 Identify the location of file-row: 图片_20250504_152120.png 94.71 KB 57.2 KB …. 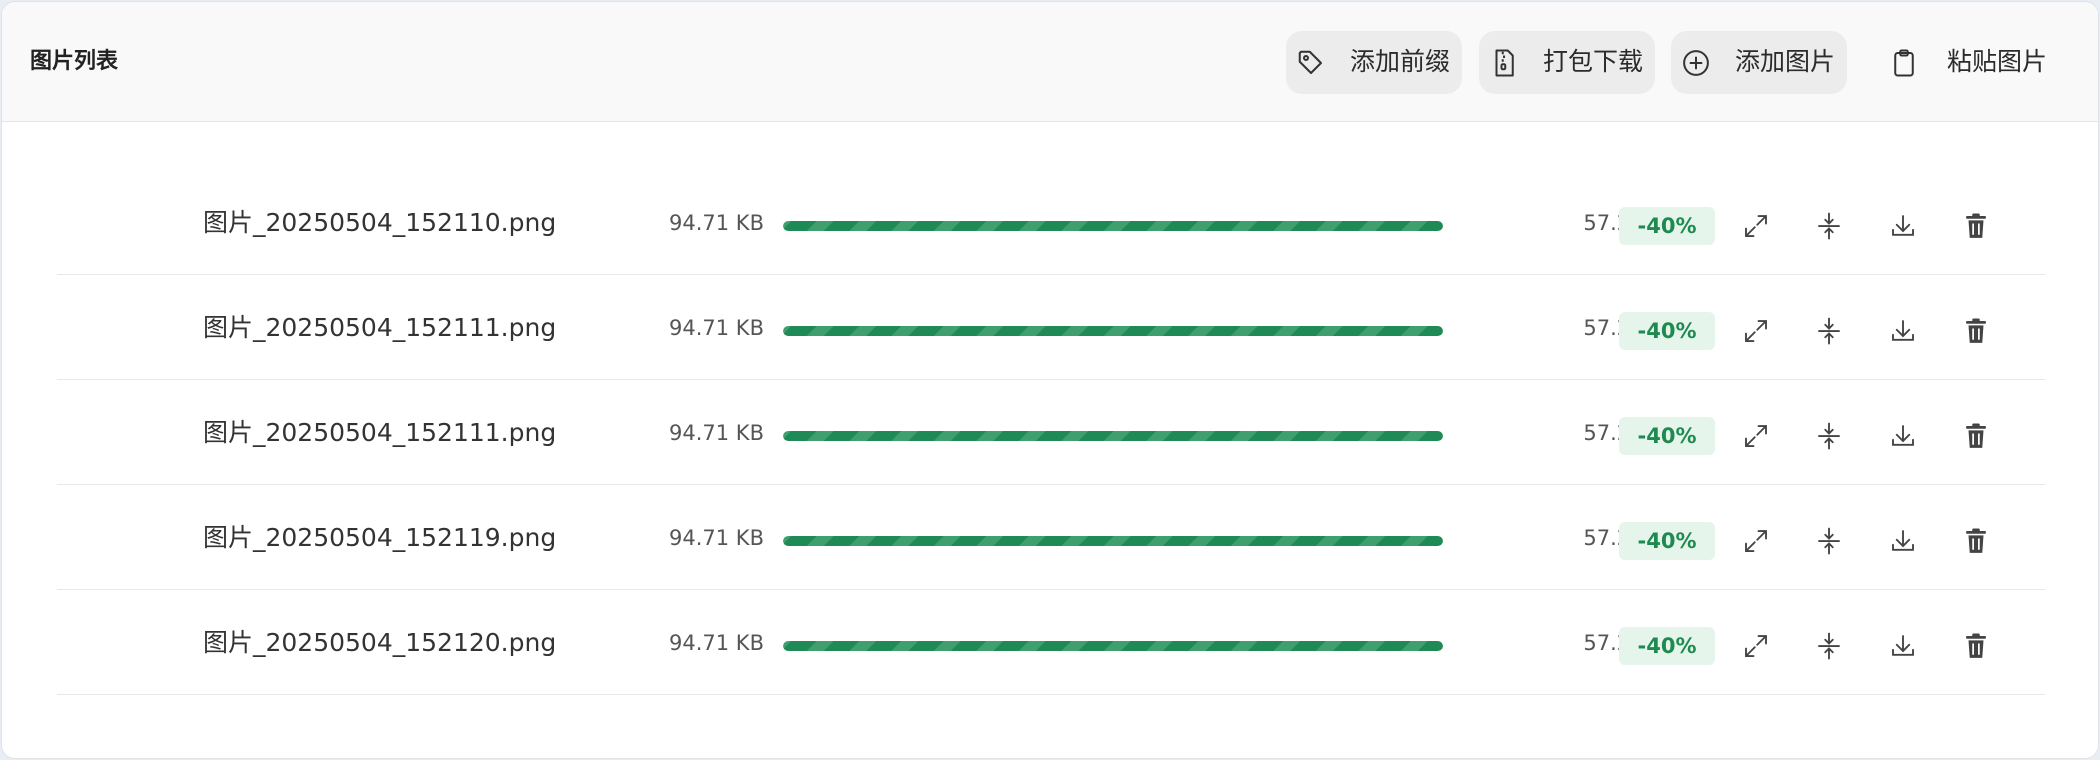
(1051, 642).